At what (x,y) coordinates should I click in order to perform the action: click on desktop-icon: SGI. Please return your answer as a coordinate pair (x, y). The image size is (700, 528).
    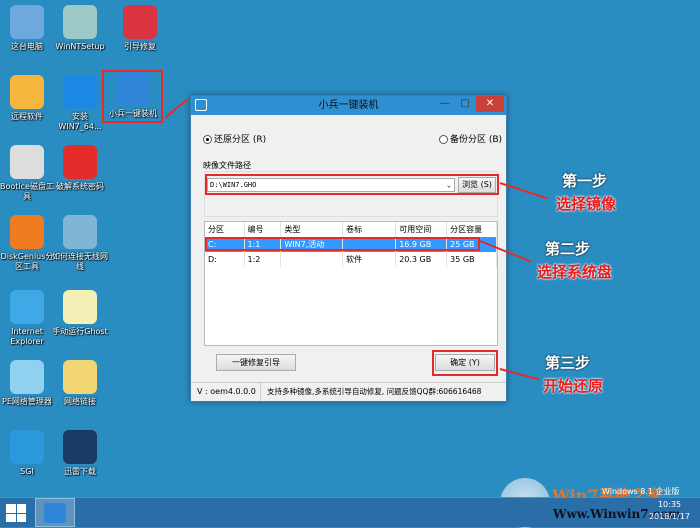
    Looking at the image, I should click on (28, 453).